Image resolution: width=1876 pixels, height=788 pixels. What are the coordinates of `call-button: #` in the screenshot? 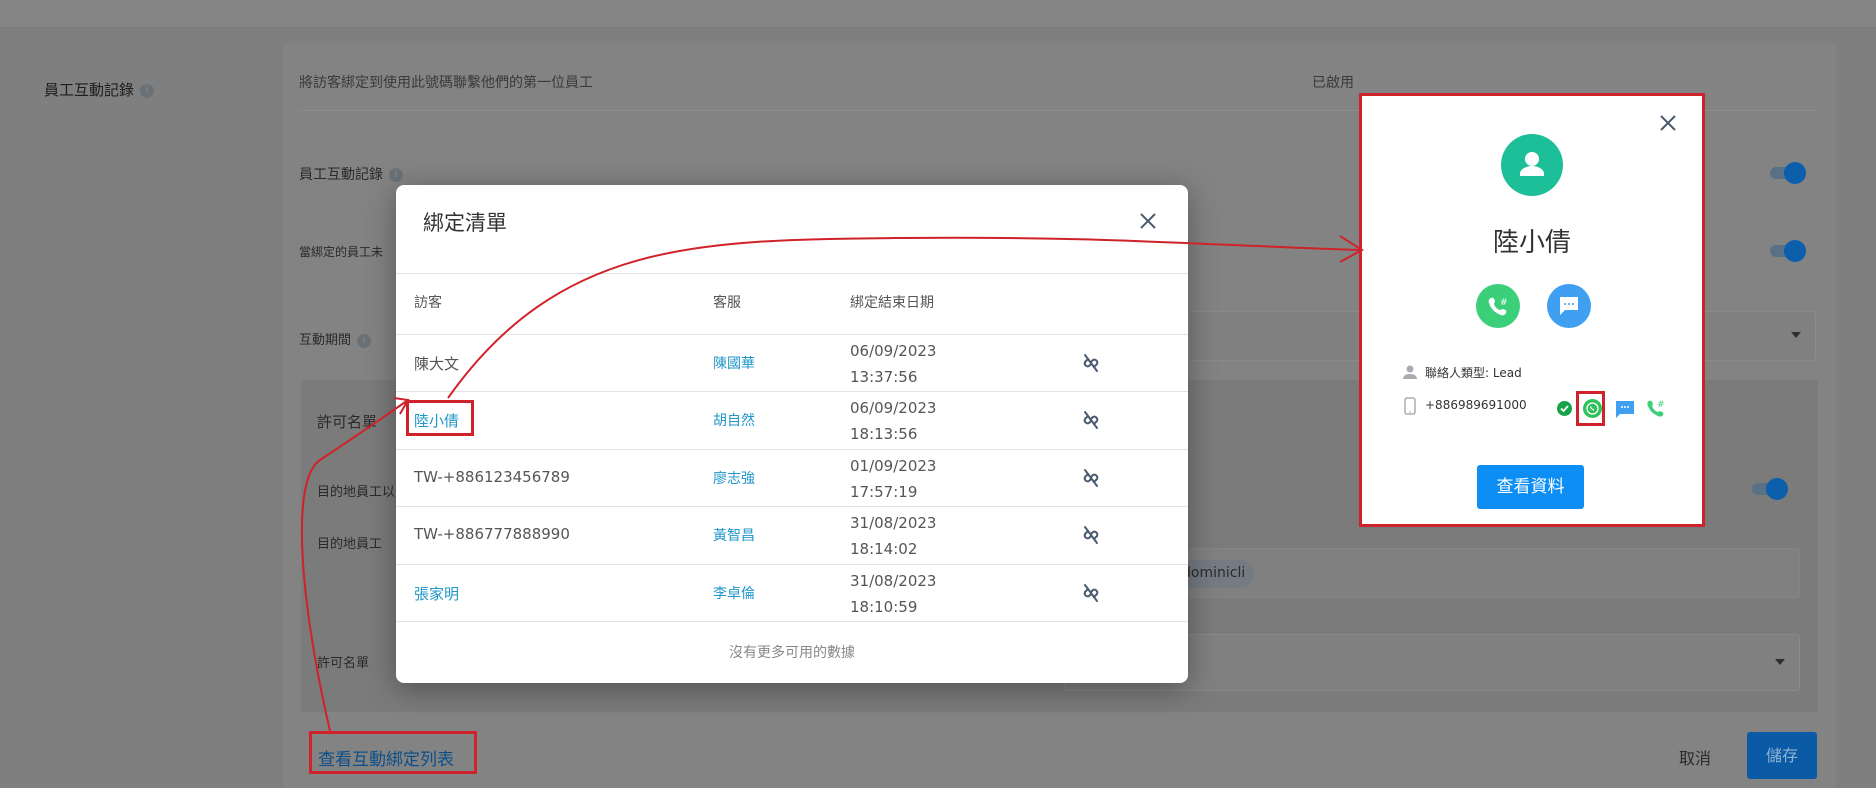 It's located at (1498, 306).